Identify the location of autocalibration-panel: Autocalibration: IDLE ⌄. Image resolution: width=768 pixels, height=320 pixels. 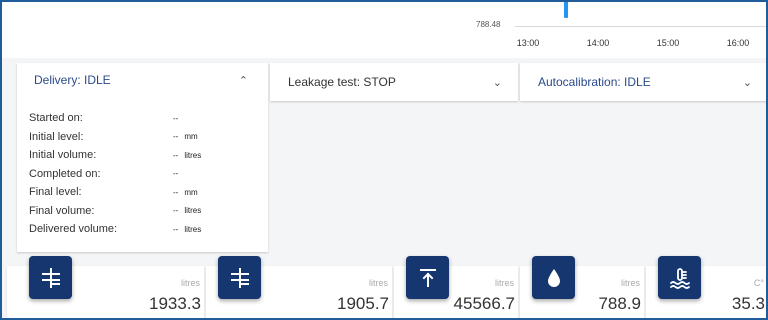
(644, 82).